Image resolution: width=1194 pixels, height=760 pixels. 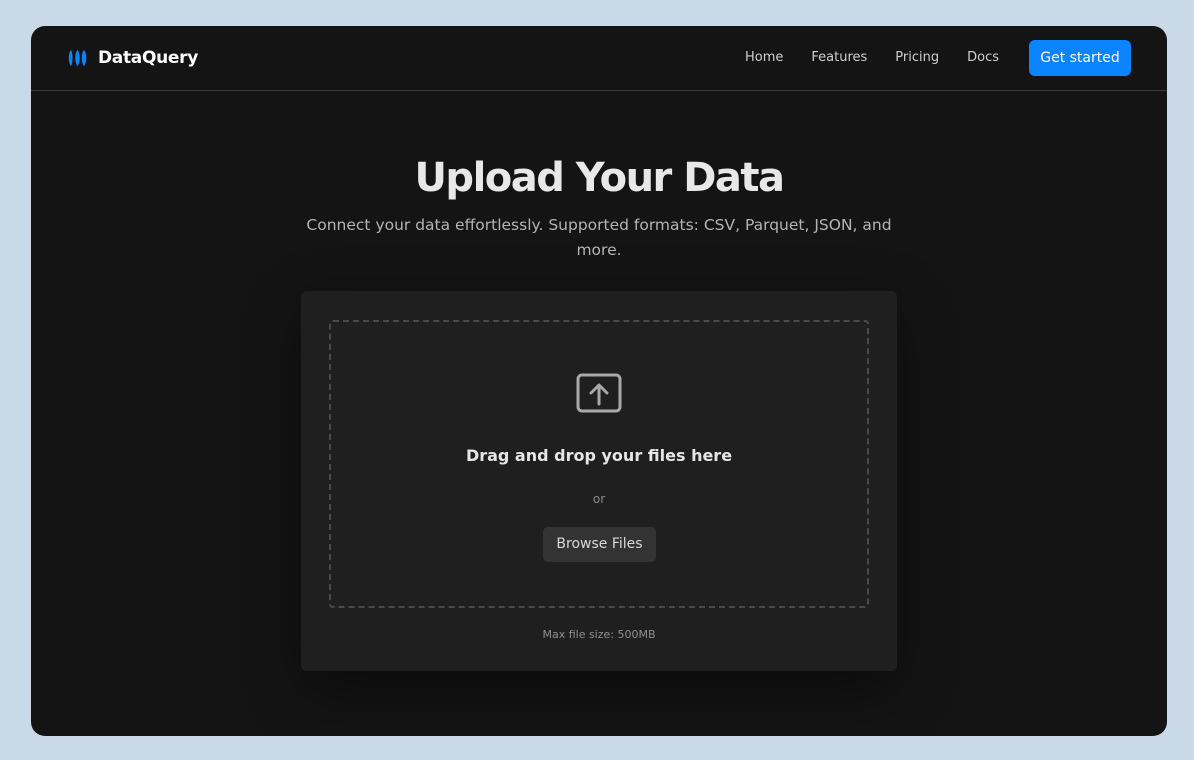 I want to click on nav-link-home: Home, so click(x=764, y=58).